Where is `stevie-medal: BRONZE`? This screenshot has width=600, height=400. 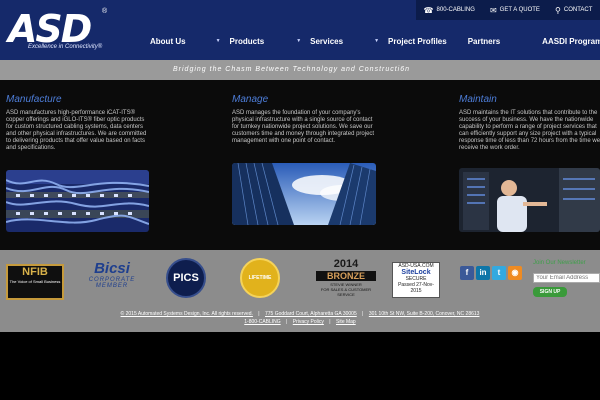 stevie-medal: BRONZE is located at coordinates (346, 276).